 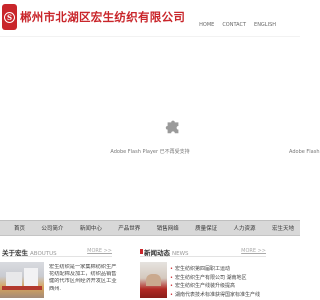 I want to click on english-link: ENGLISH, so click(x=265, y=25).